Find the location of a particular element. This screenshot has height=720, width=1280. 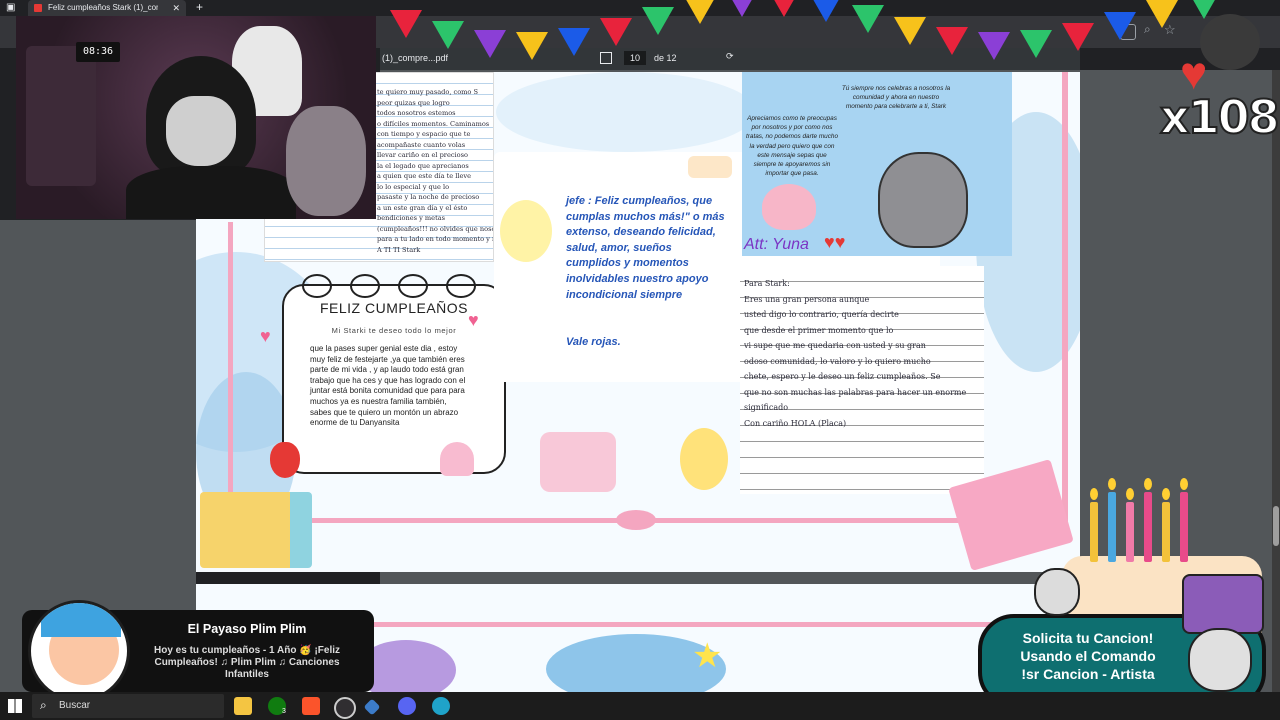

discord-icon is located at coordinates (407, 706).